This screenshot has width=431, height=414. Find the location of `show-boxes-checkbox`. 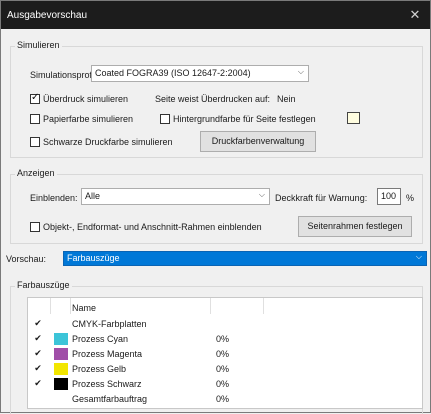

show-boxes-checkbox is located at coordinates (35, 227).